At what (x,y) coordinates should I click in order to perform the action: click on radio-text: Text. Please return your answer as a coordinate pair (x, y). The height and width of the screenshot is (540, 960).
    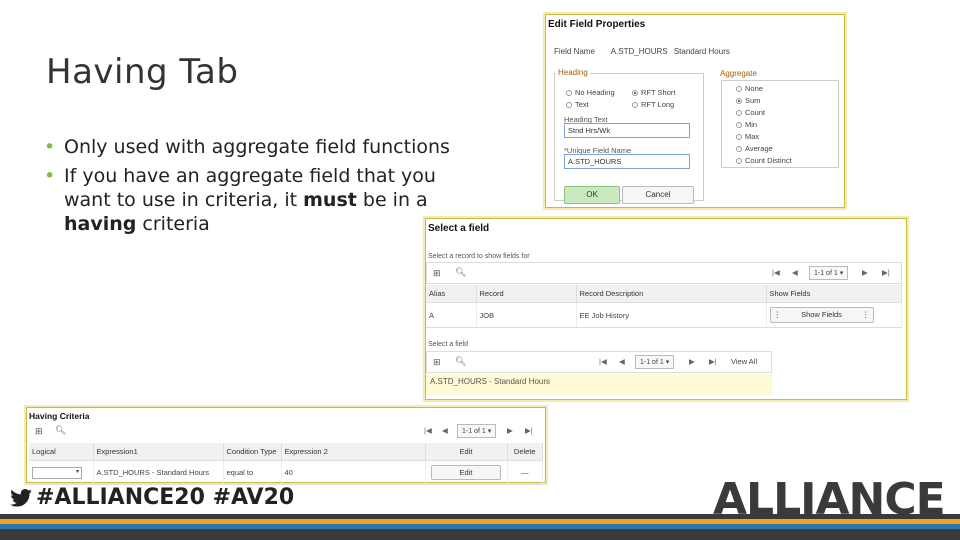
    Looking at the image, I should click on (577, 104).